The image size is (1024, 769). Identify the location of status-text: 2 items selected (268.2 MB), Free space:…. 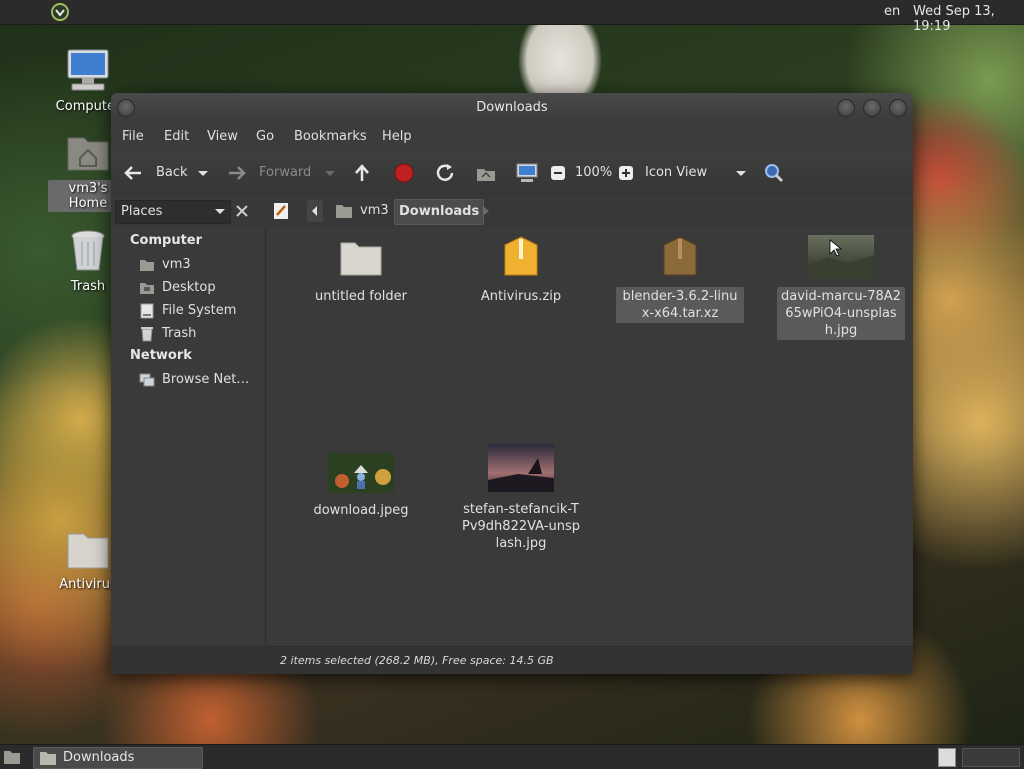
(417, 660).